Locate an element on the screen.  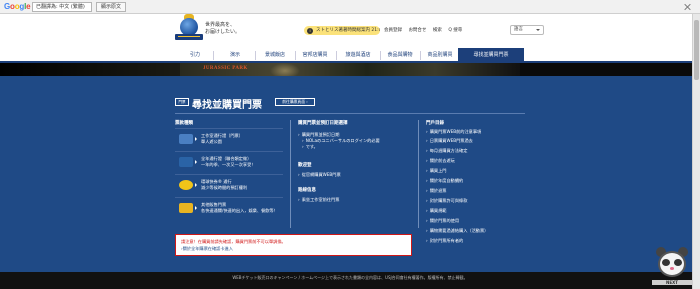
directory-link-3: 每月週購買方法確定 is located at coordinates (447, 151).